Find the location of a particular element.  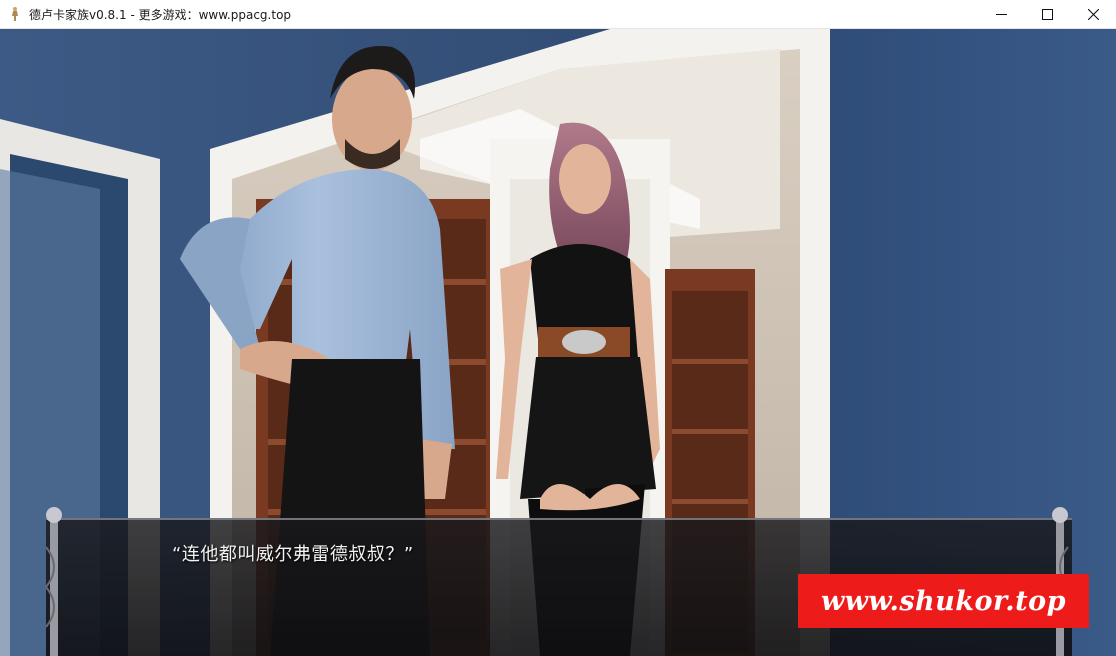

maximize-icon is located at coordinates (1047, 14).